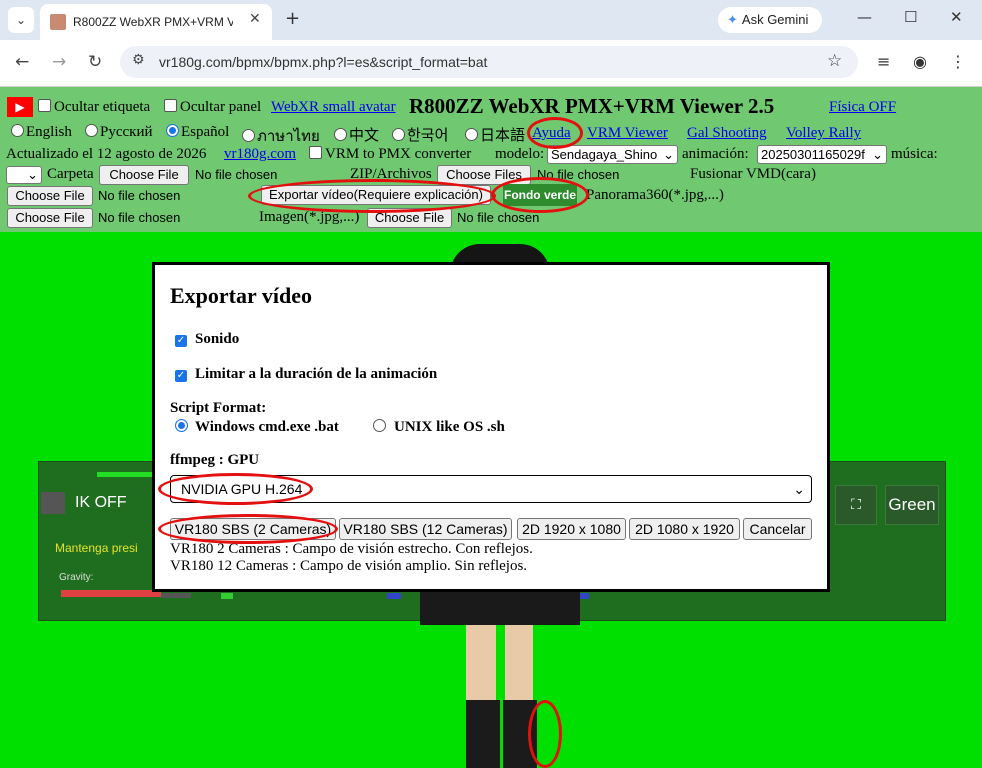  I want to click on tab-search-icon: ⌄, so click(21, 20).